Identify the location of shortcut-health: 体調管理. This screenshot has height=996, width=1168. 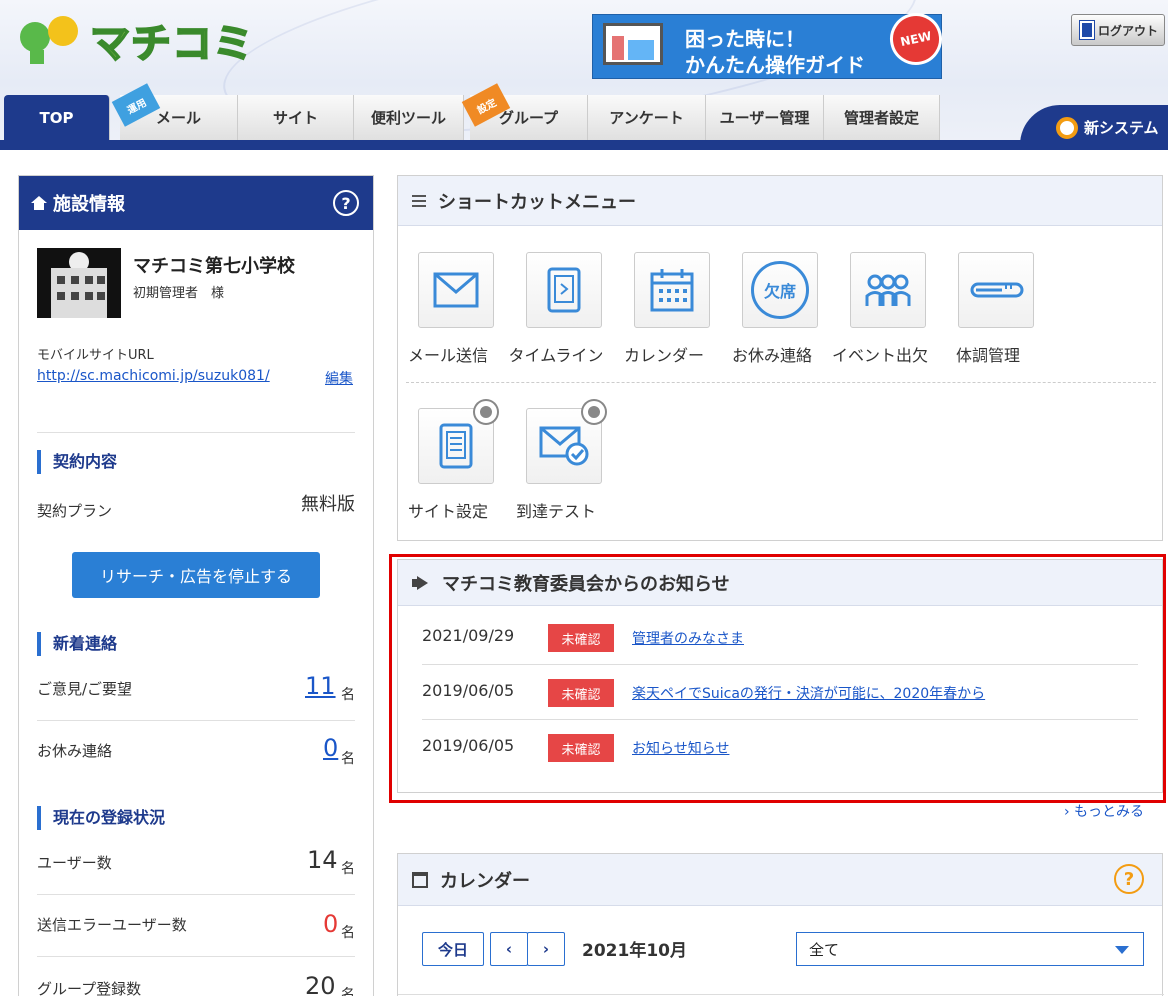
(988, 317).